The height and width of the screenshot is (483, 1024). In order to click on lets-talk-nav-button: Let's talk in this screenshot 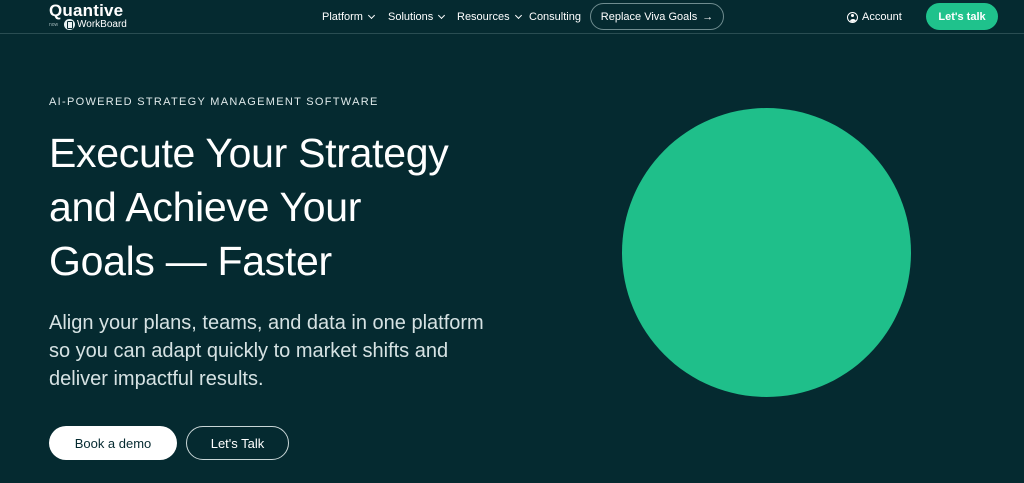, I will do `click(962, 16)`.